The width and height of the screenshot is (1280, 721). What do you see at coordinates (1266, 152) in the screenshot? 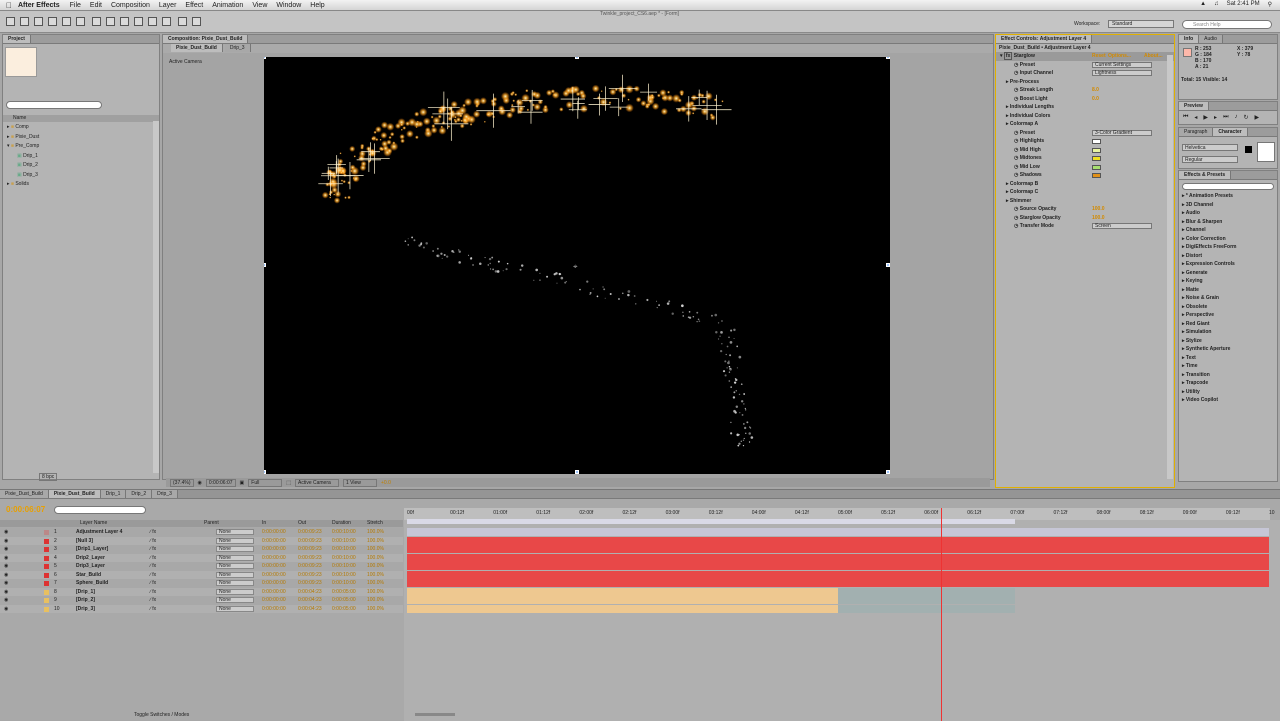
I see `color-picker` at bounding box center [1266, 152].